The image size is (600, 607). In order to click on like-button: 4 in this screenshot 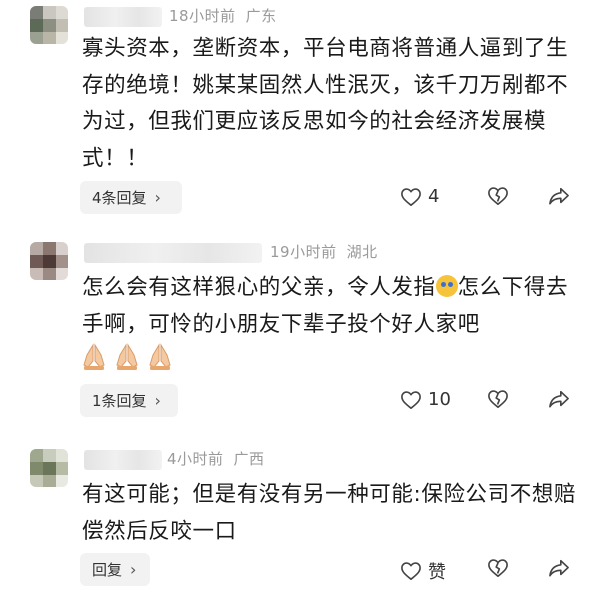, I will do `click(419, 196)`.